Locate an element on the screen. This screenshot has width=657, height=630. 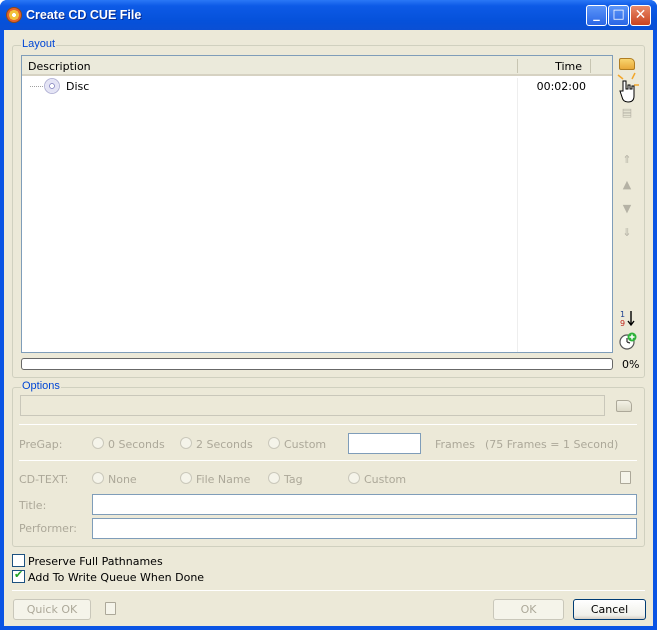
radio-pregap-custom-label: Custom is located at coordinates (305, 444).